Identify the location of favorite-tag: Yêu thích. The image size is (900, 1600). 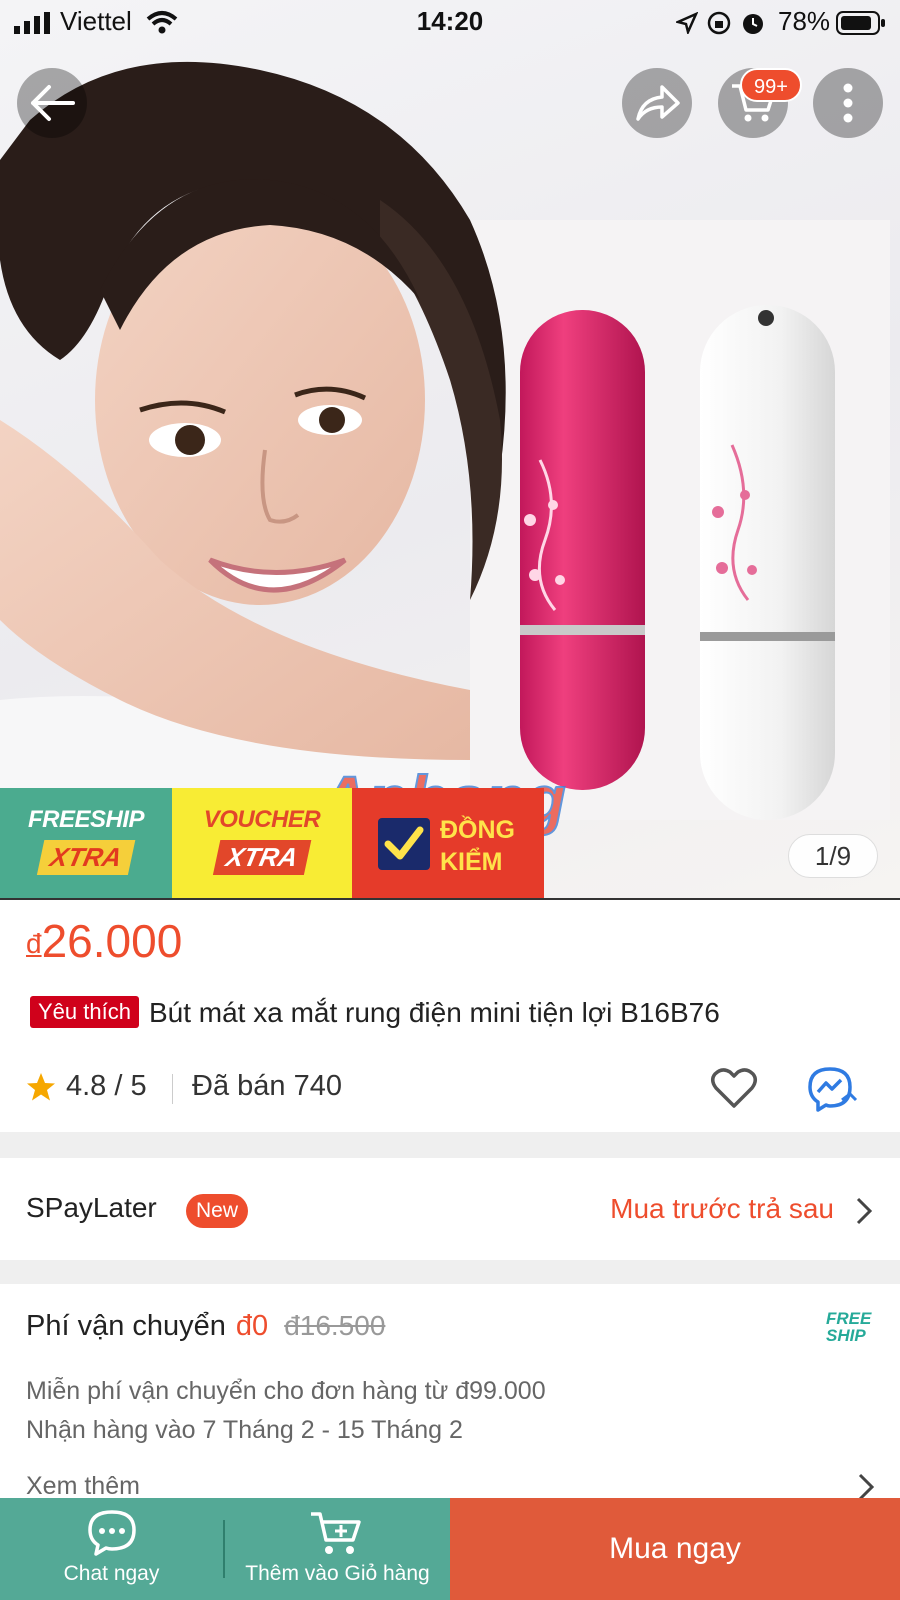
(84, 1012).